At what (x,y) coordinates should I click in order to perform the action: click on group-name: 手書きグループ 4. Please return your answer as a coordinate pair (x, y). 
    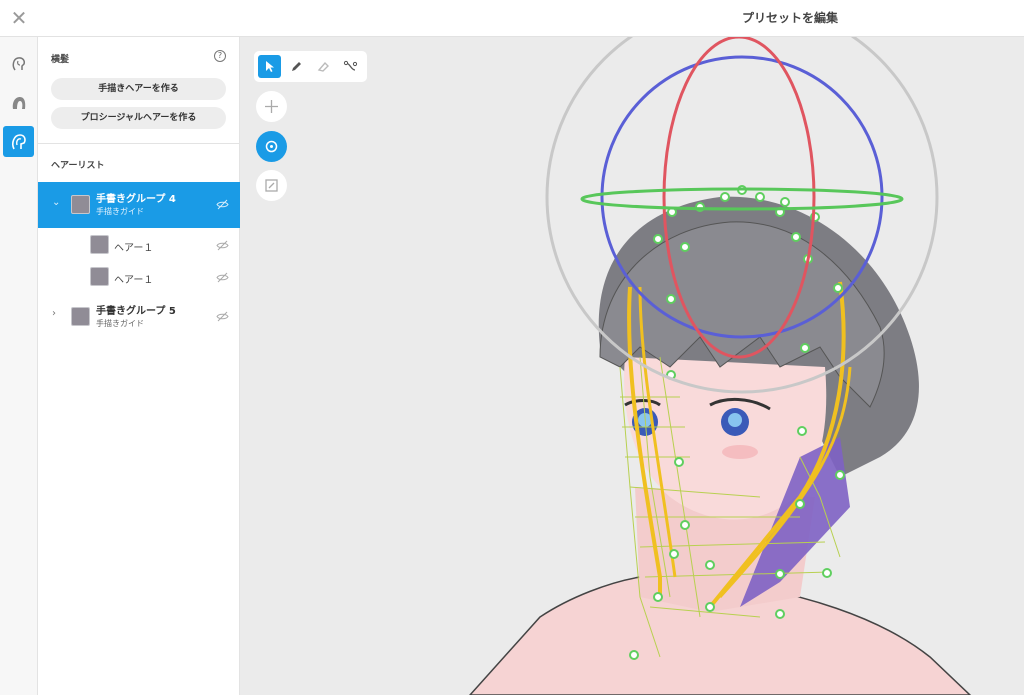
    Looking at the image, I should click on (136, 199).